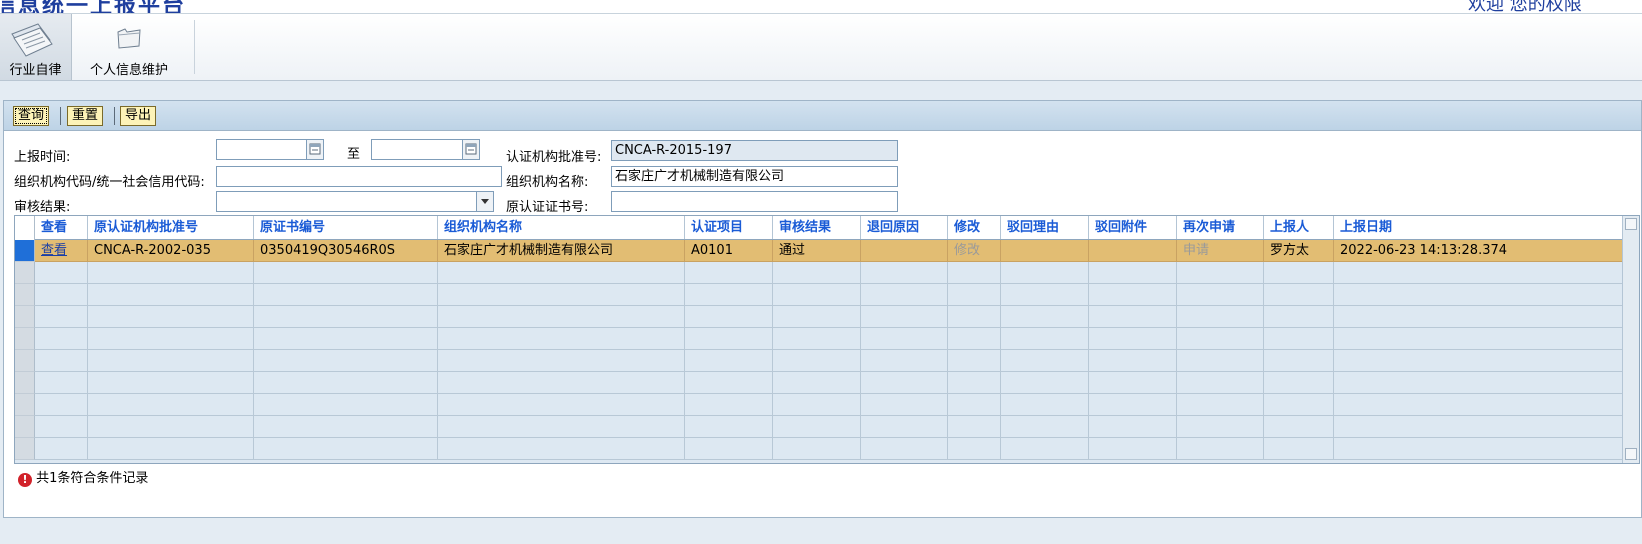 The image size is (1642, 544). Describe the element at coordinates (138, 116) in the screenshot. I see `export-button: 导出` at that location.